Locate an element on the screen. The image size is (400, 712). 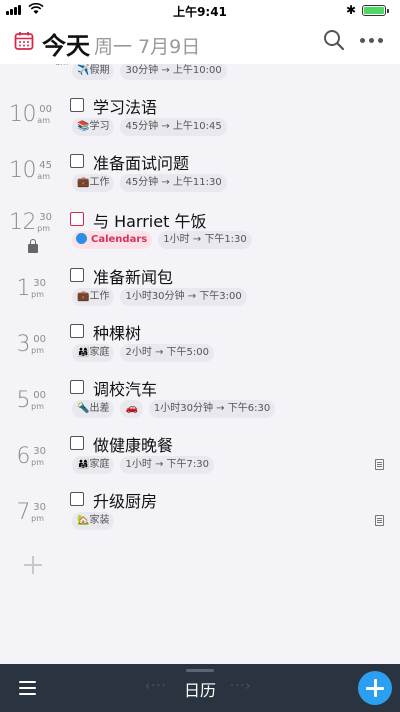
duration-tag: 2小时 → 下午5:00 is located at coordinates (167, 353).